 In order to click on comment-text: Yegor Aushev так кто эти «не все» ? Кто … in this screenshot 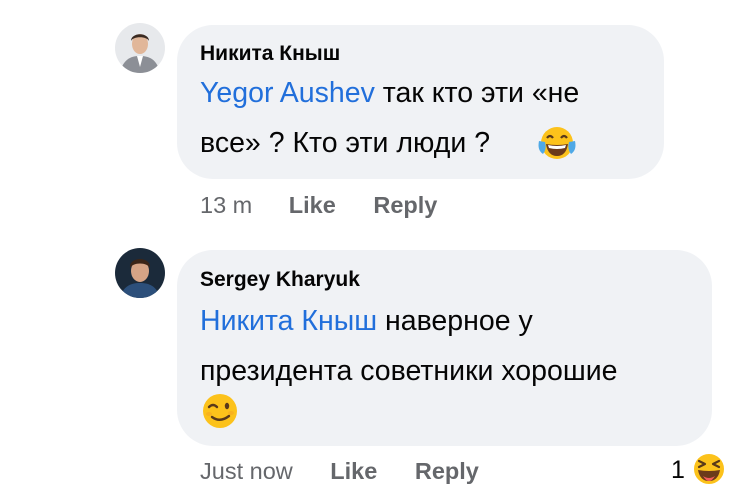, I will do `click(389, 118)`.